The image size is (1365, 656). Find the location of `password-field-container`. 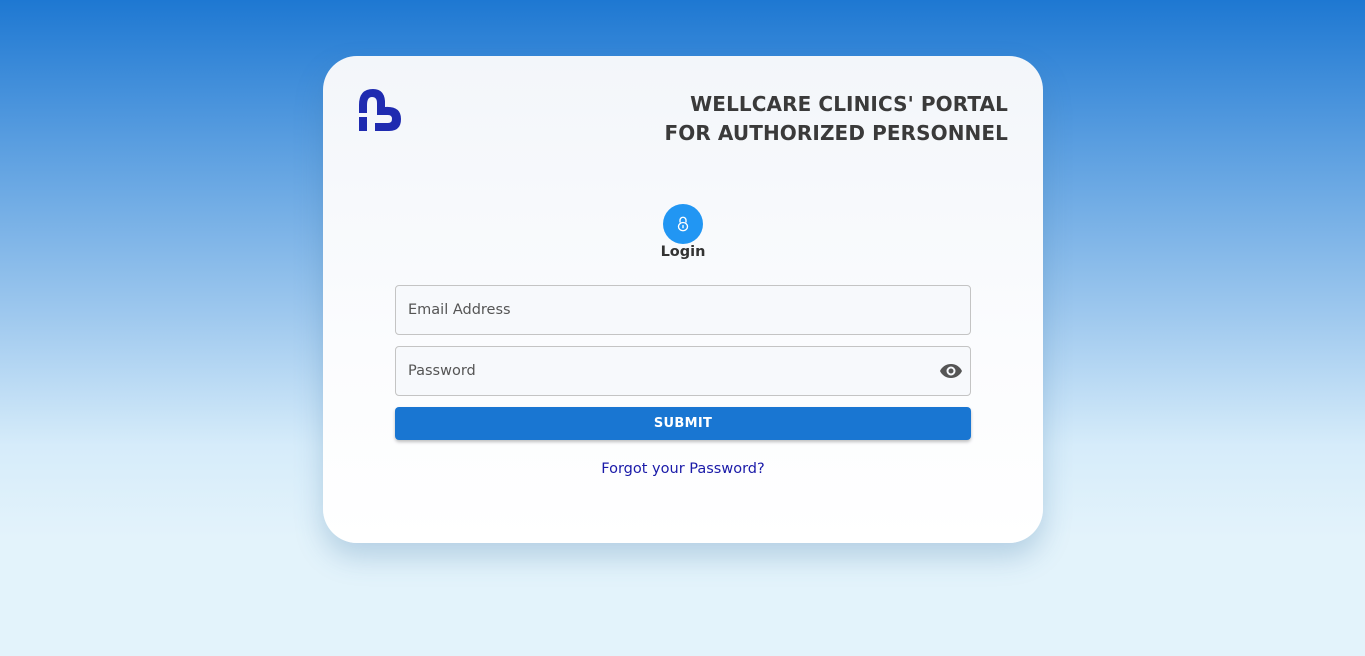

password-field-container is located at coordinates (683, 371).